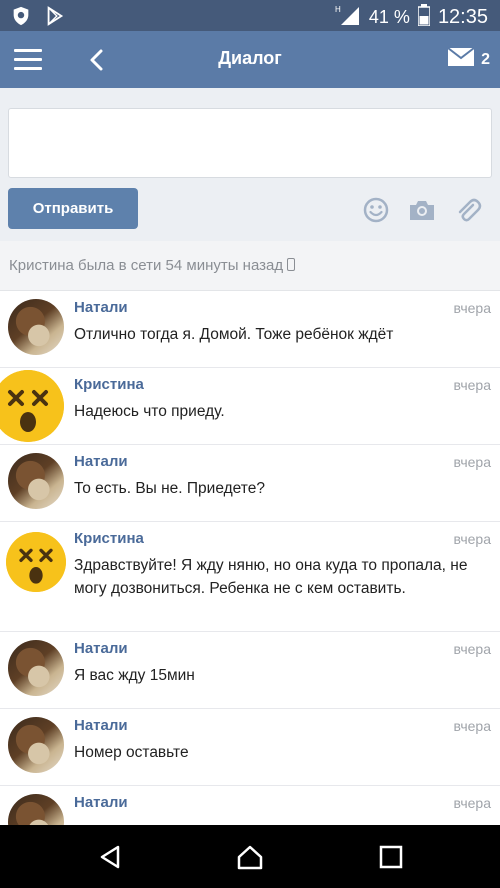 This screenshot has height=888, width=500. I want to click on recent-apps-icon, so click(391, 857).